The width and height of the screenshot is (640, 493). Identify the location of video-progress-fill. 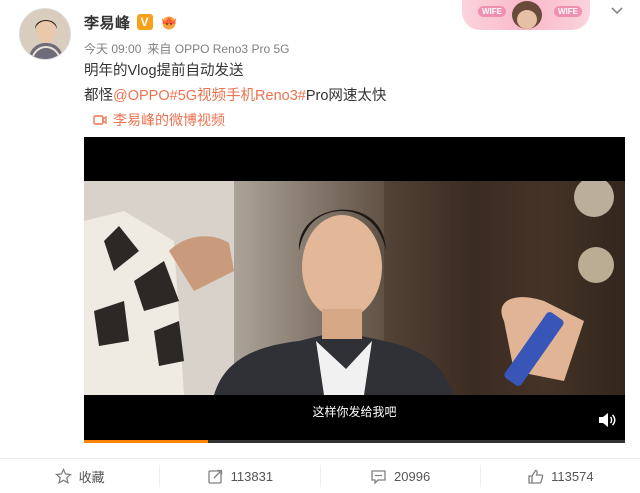
(146, 441).